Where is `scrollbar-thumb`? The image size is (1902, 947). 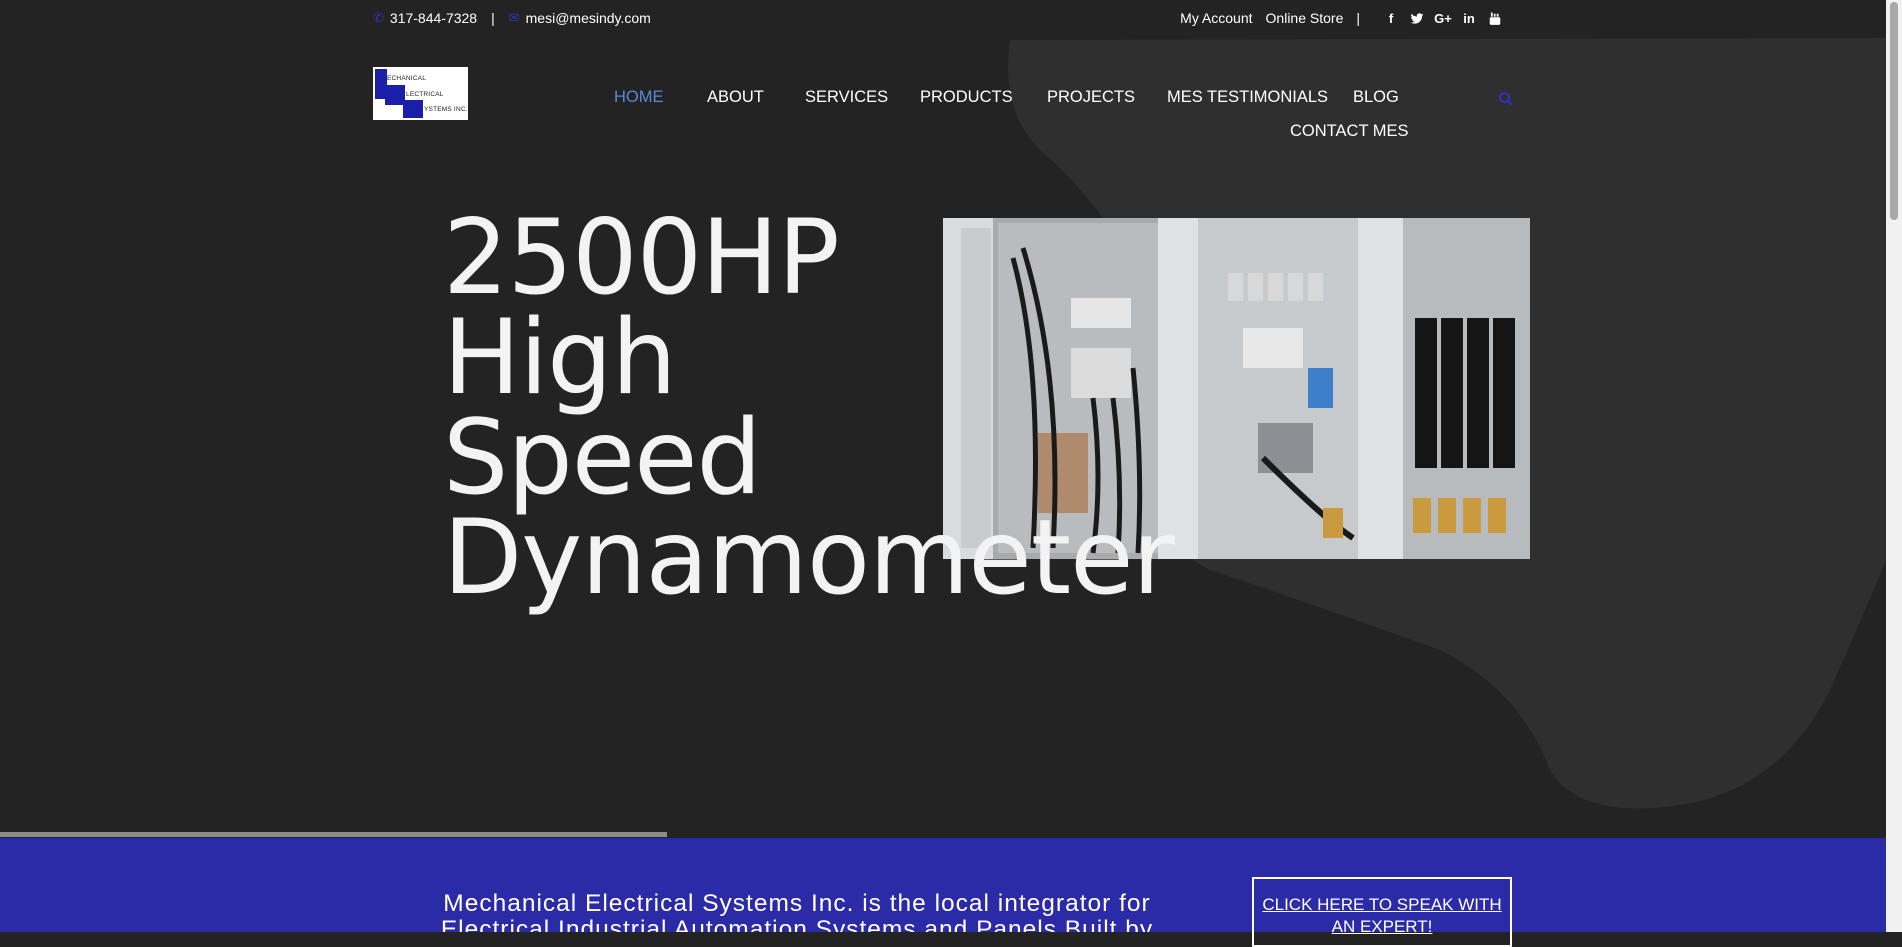
scrollbar-thumb is located at coordinates (1894, 111).